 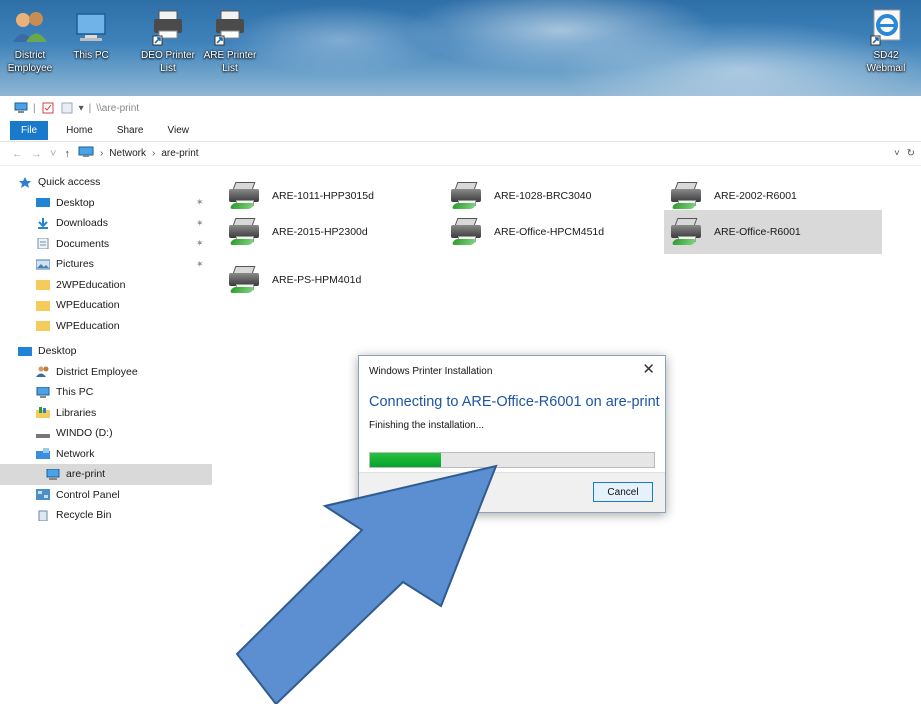 I want to click on printer-item-selected: ARE-Office-R6001, so click(x=773, y=232).